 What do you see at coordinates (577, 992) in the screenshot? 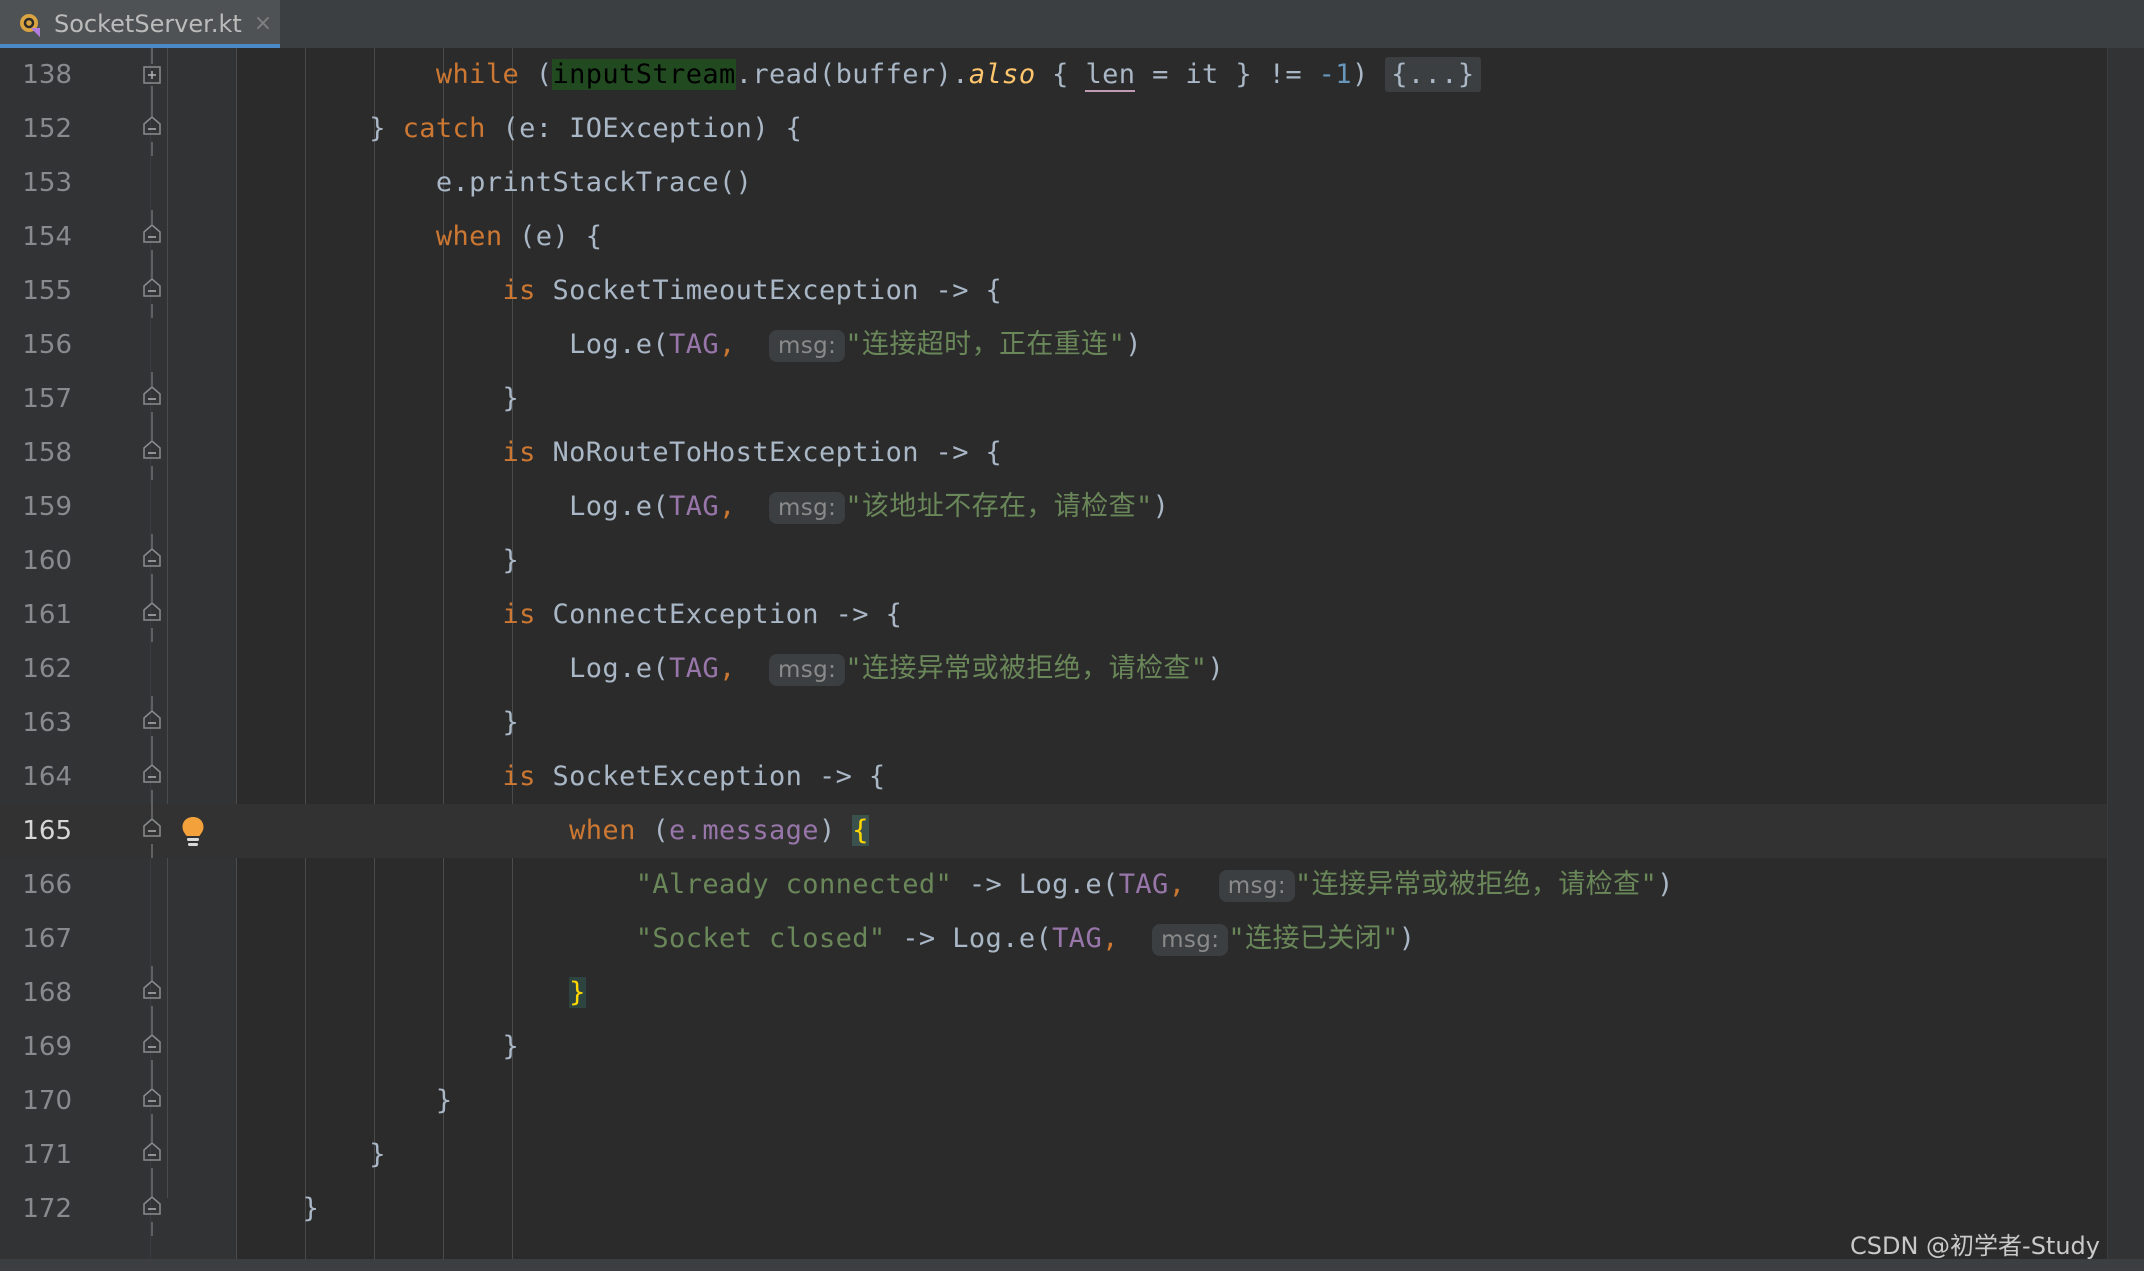
I see `brace-match-close: }` at bounding box center [577, 992].